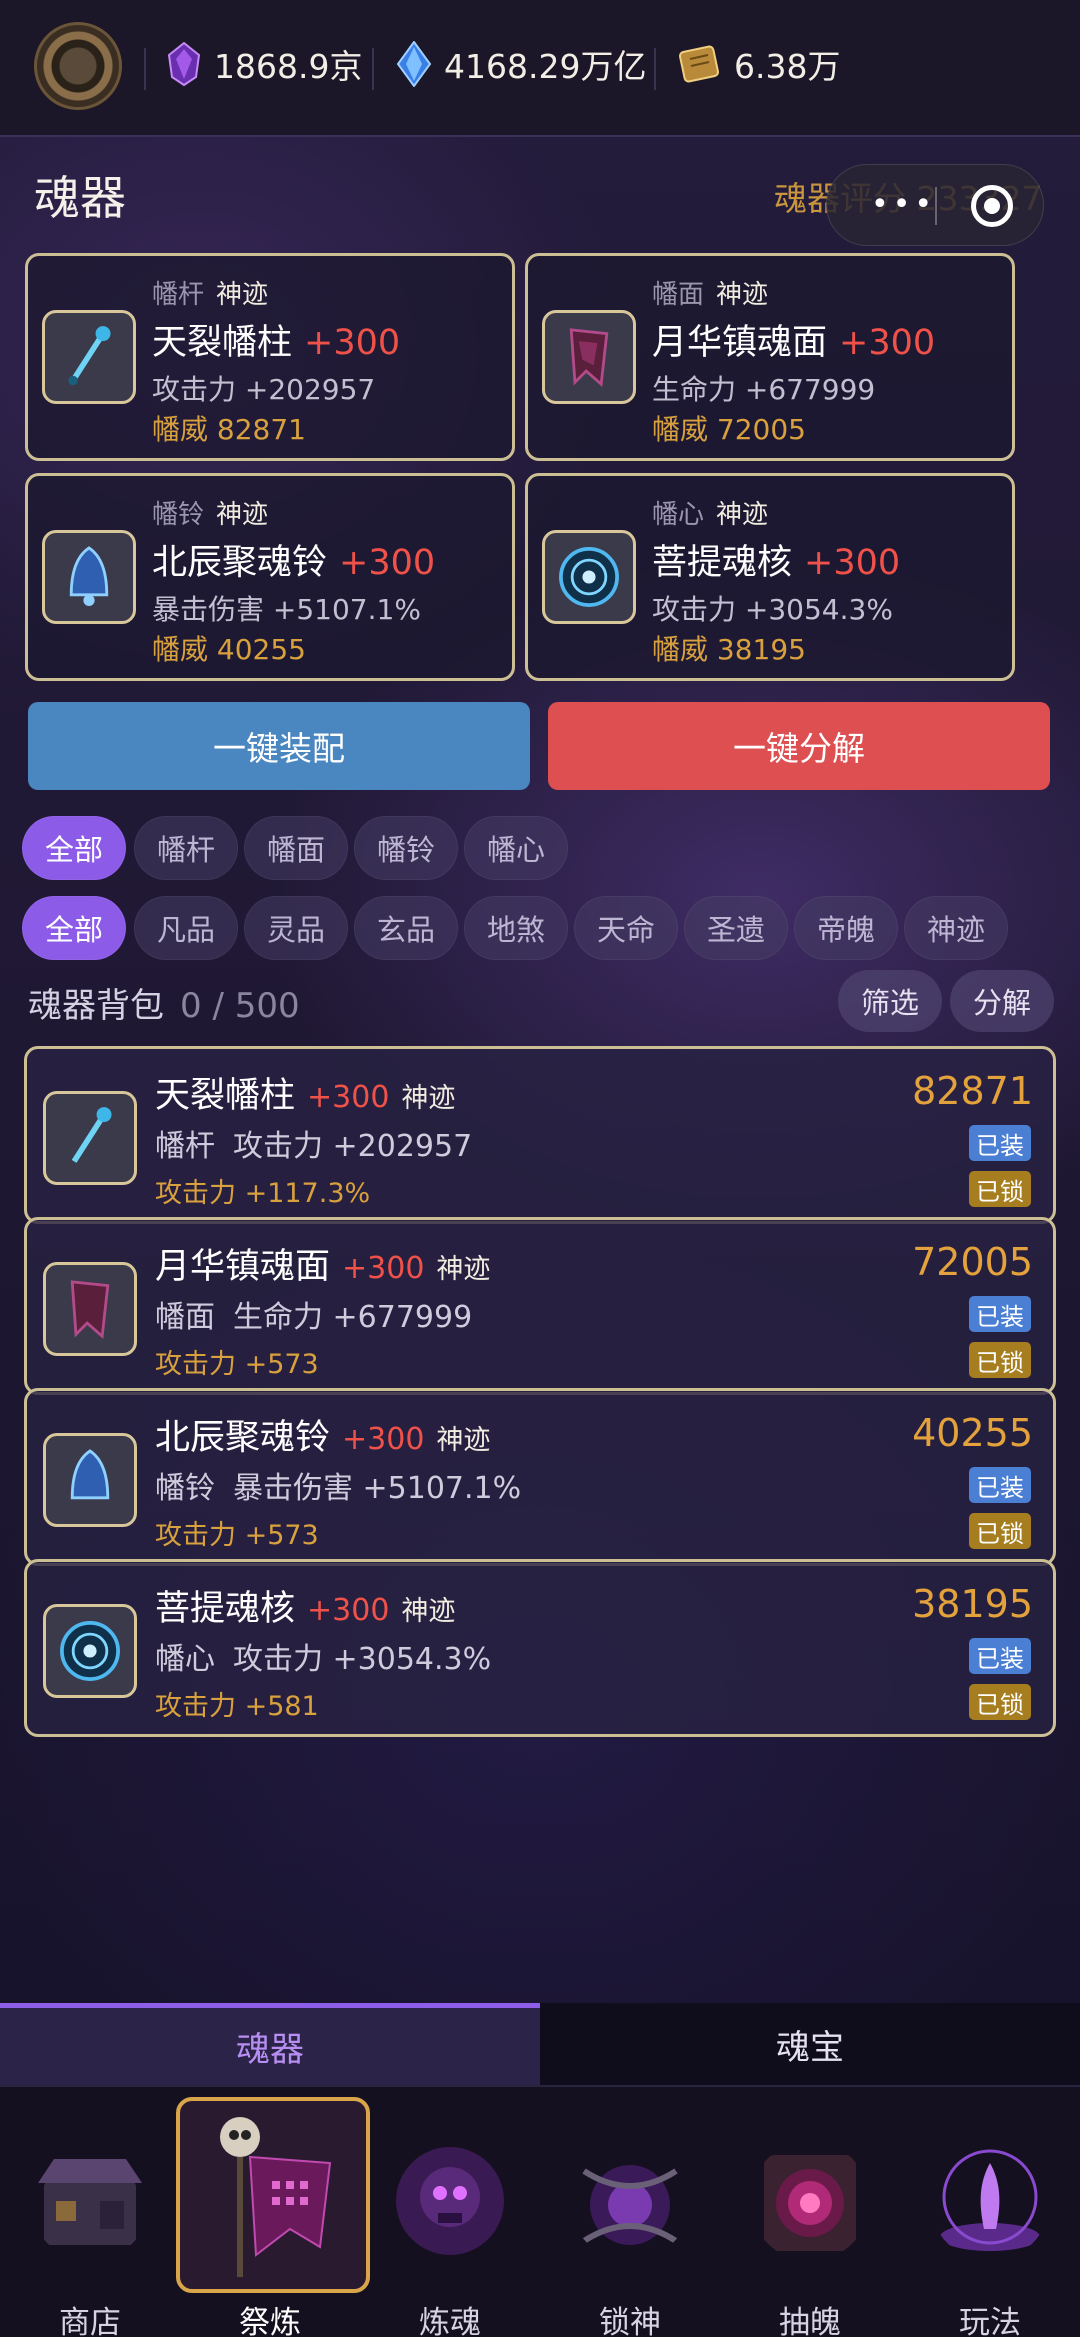 The image size is (1080, 2337). What do you see at coordinates (956, 928) in the screenshot?
I see `filter-grade-shenji: 神迹` at bounding box center [956, 928].